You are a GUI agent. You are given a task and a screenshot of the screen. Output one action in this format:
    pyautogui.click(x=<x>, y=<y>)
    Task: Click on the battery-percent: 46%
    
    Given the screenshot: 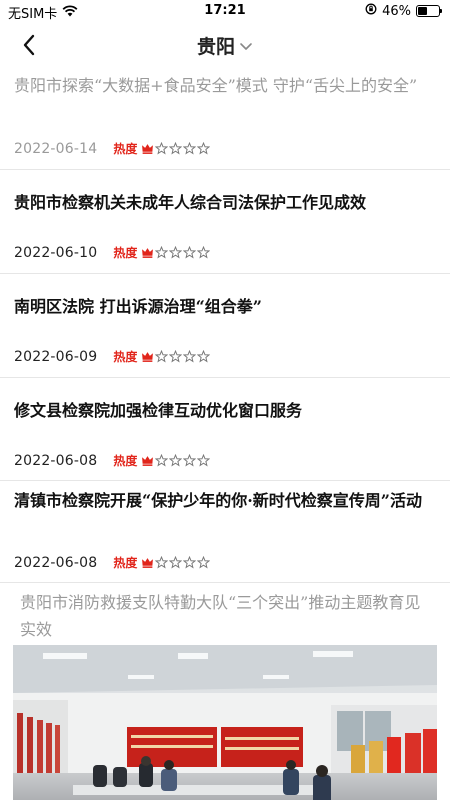 What is the action you would take?
    pyautogui.click(x=396, y=11)
    